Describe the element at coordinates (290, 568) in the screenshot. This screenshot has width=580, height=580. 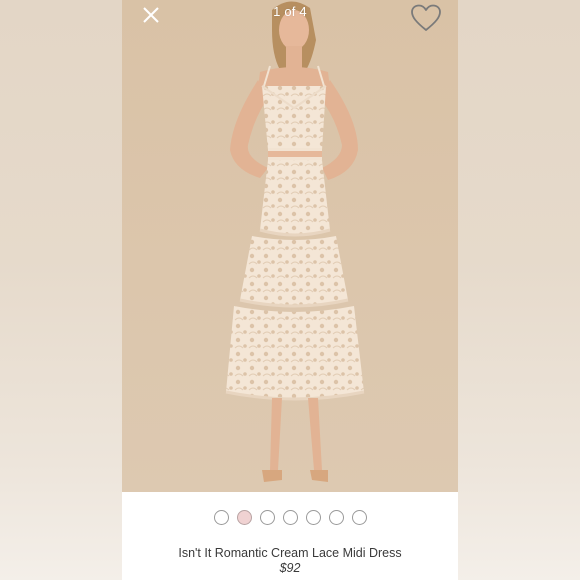
I see `product-price: $92` at that location.